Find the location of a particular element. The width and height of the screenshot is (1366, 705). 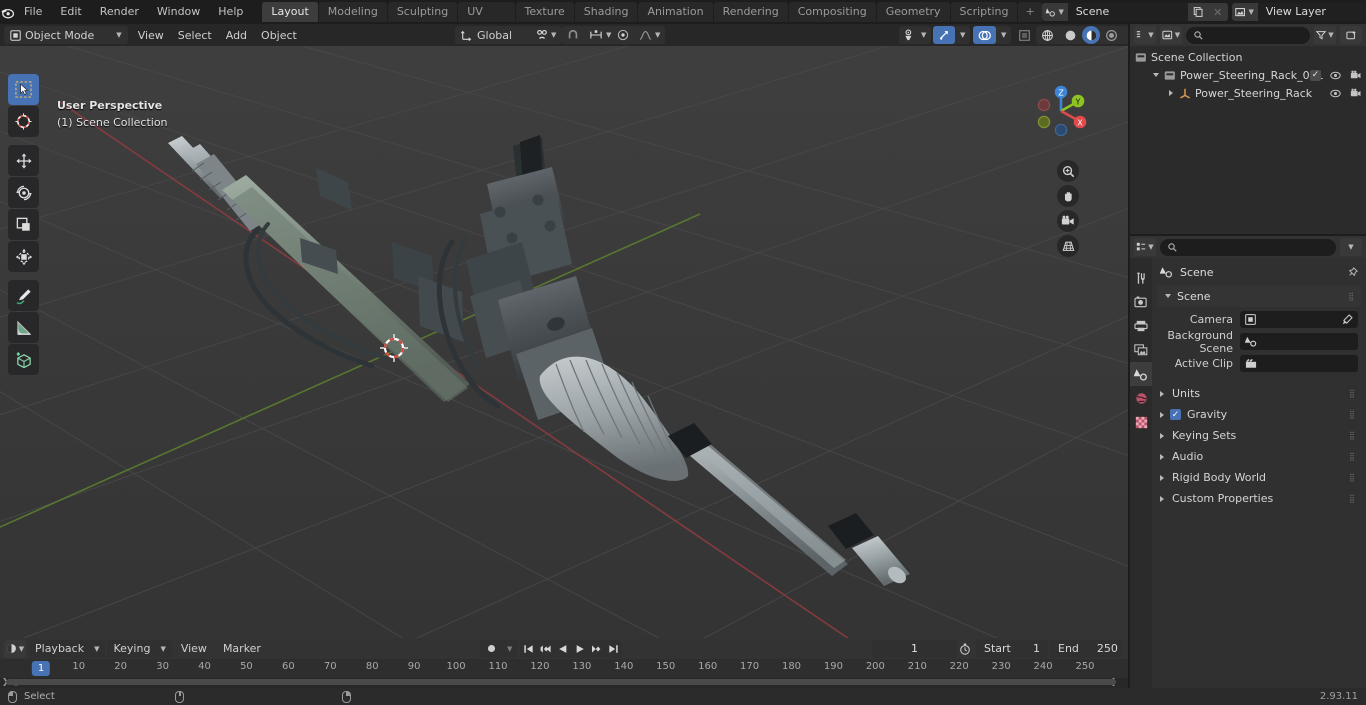

show-gizmo-icon is located at coordinates (944, 35).